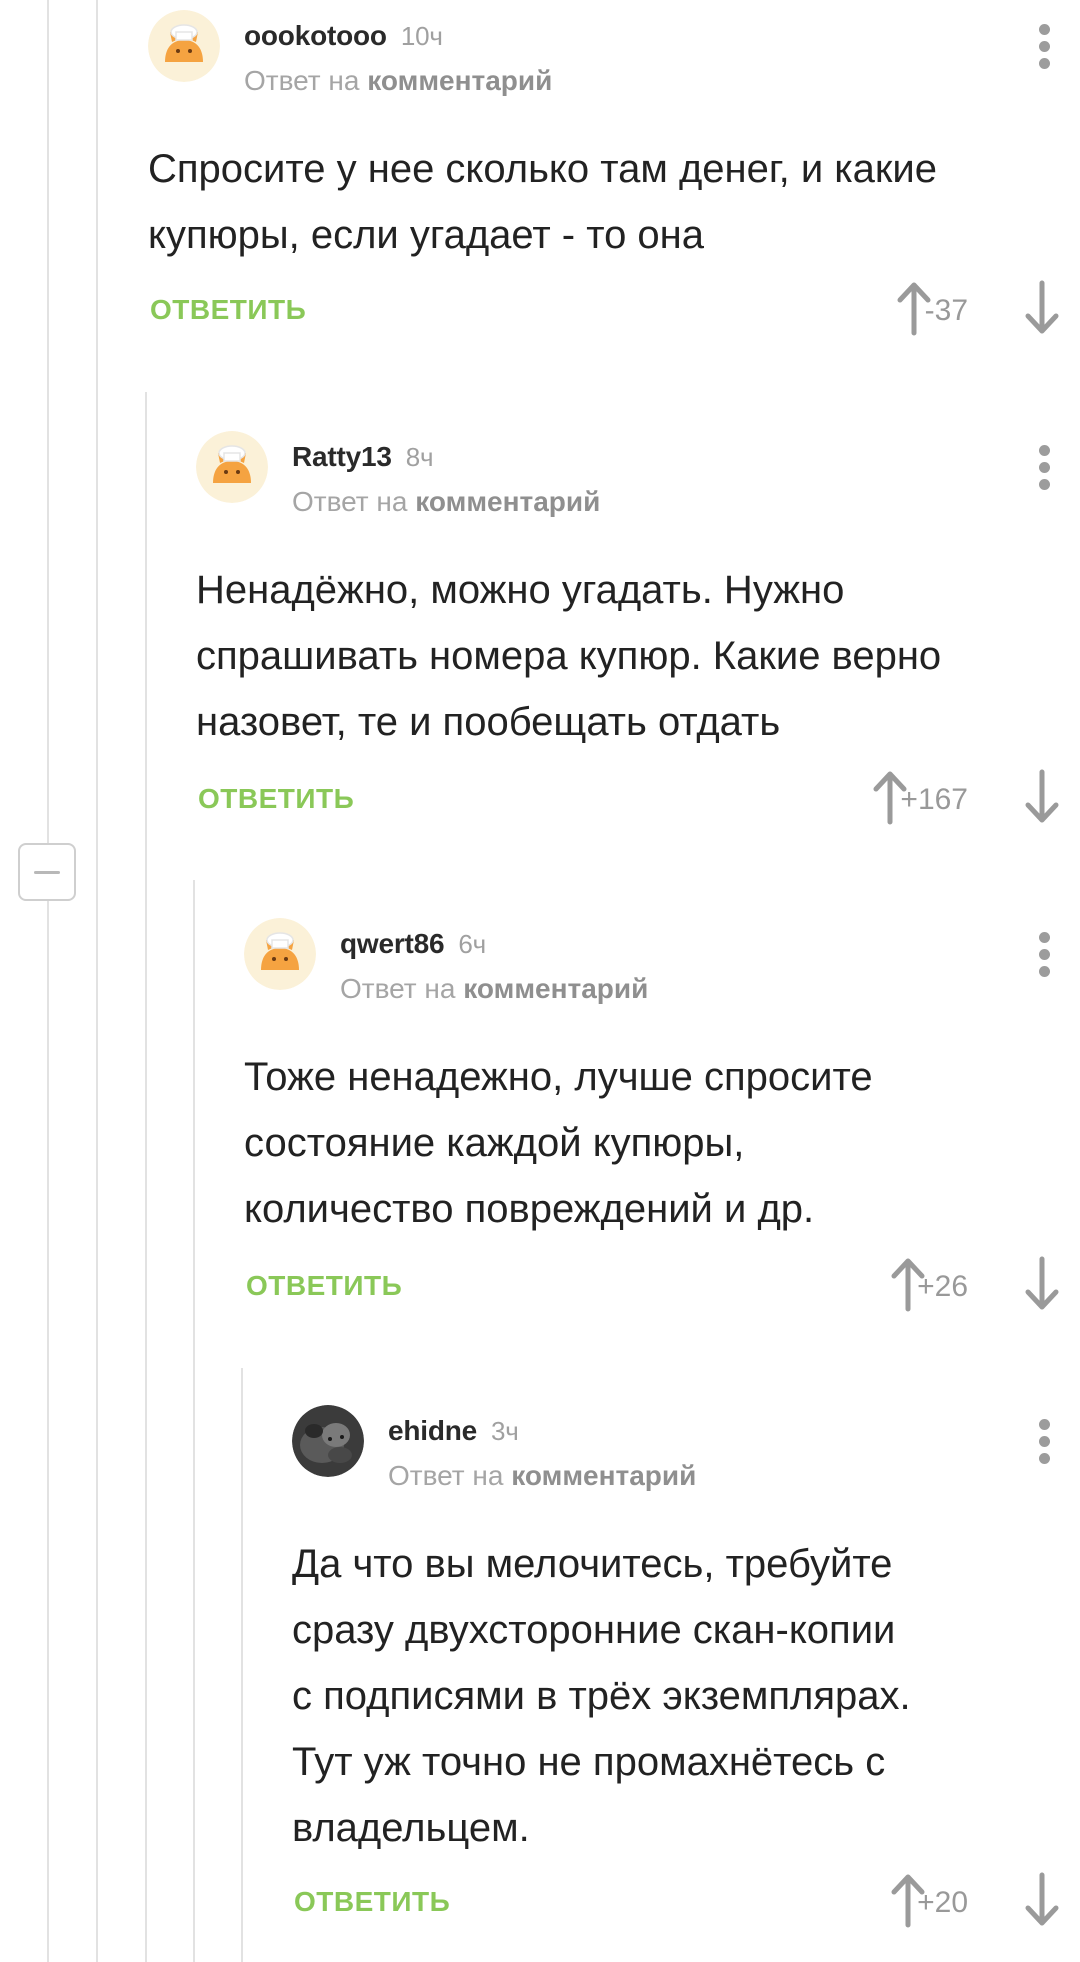 The height and width of the screenshot is (1962, 1080). Describe the element at coordinates (520, 590) in the screenshot. I see `comment-text-line: Ненадёжно, можно угадать. Нужно` at that location.